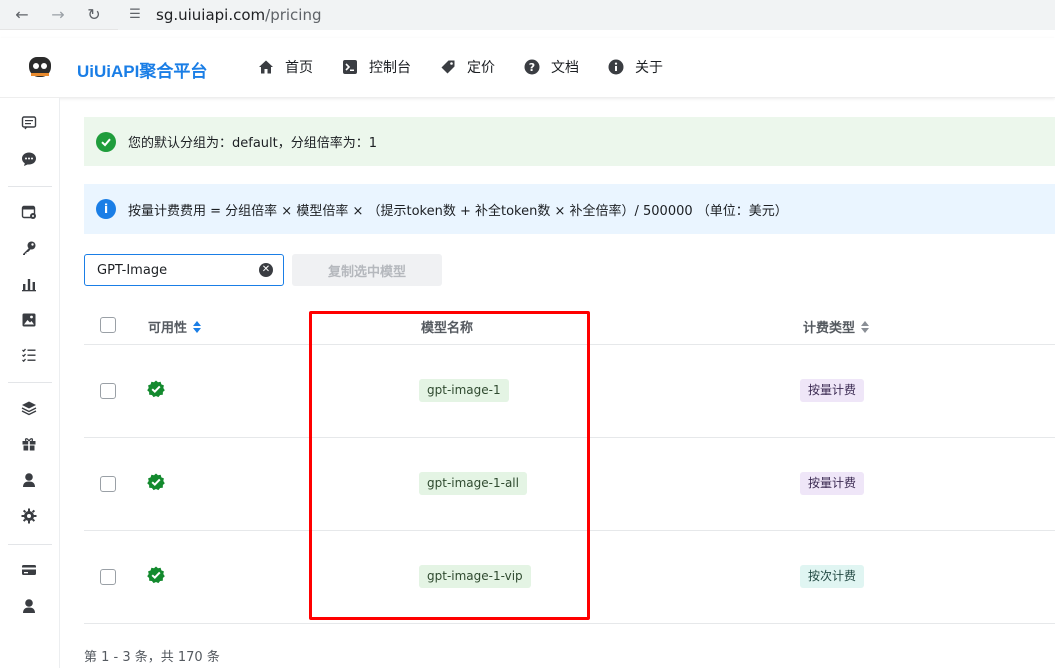 Image resolution: width=1055 pixels, height=668 pixels. What do you see at coordinates (29, 212) in the screenshot?
I see `calendar-settings-icon` at bounding box center [29, 212].